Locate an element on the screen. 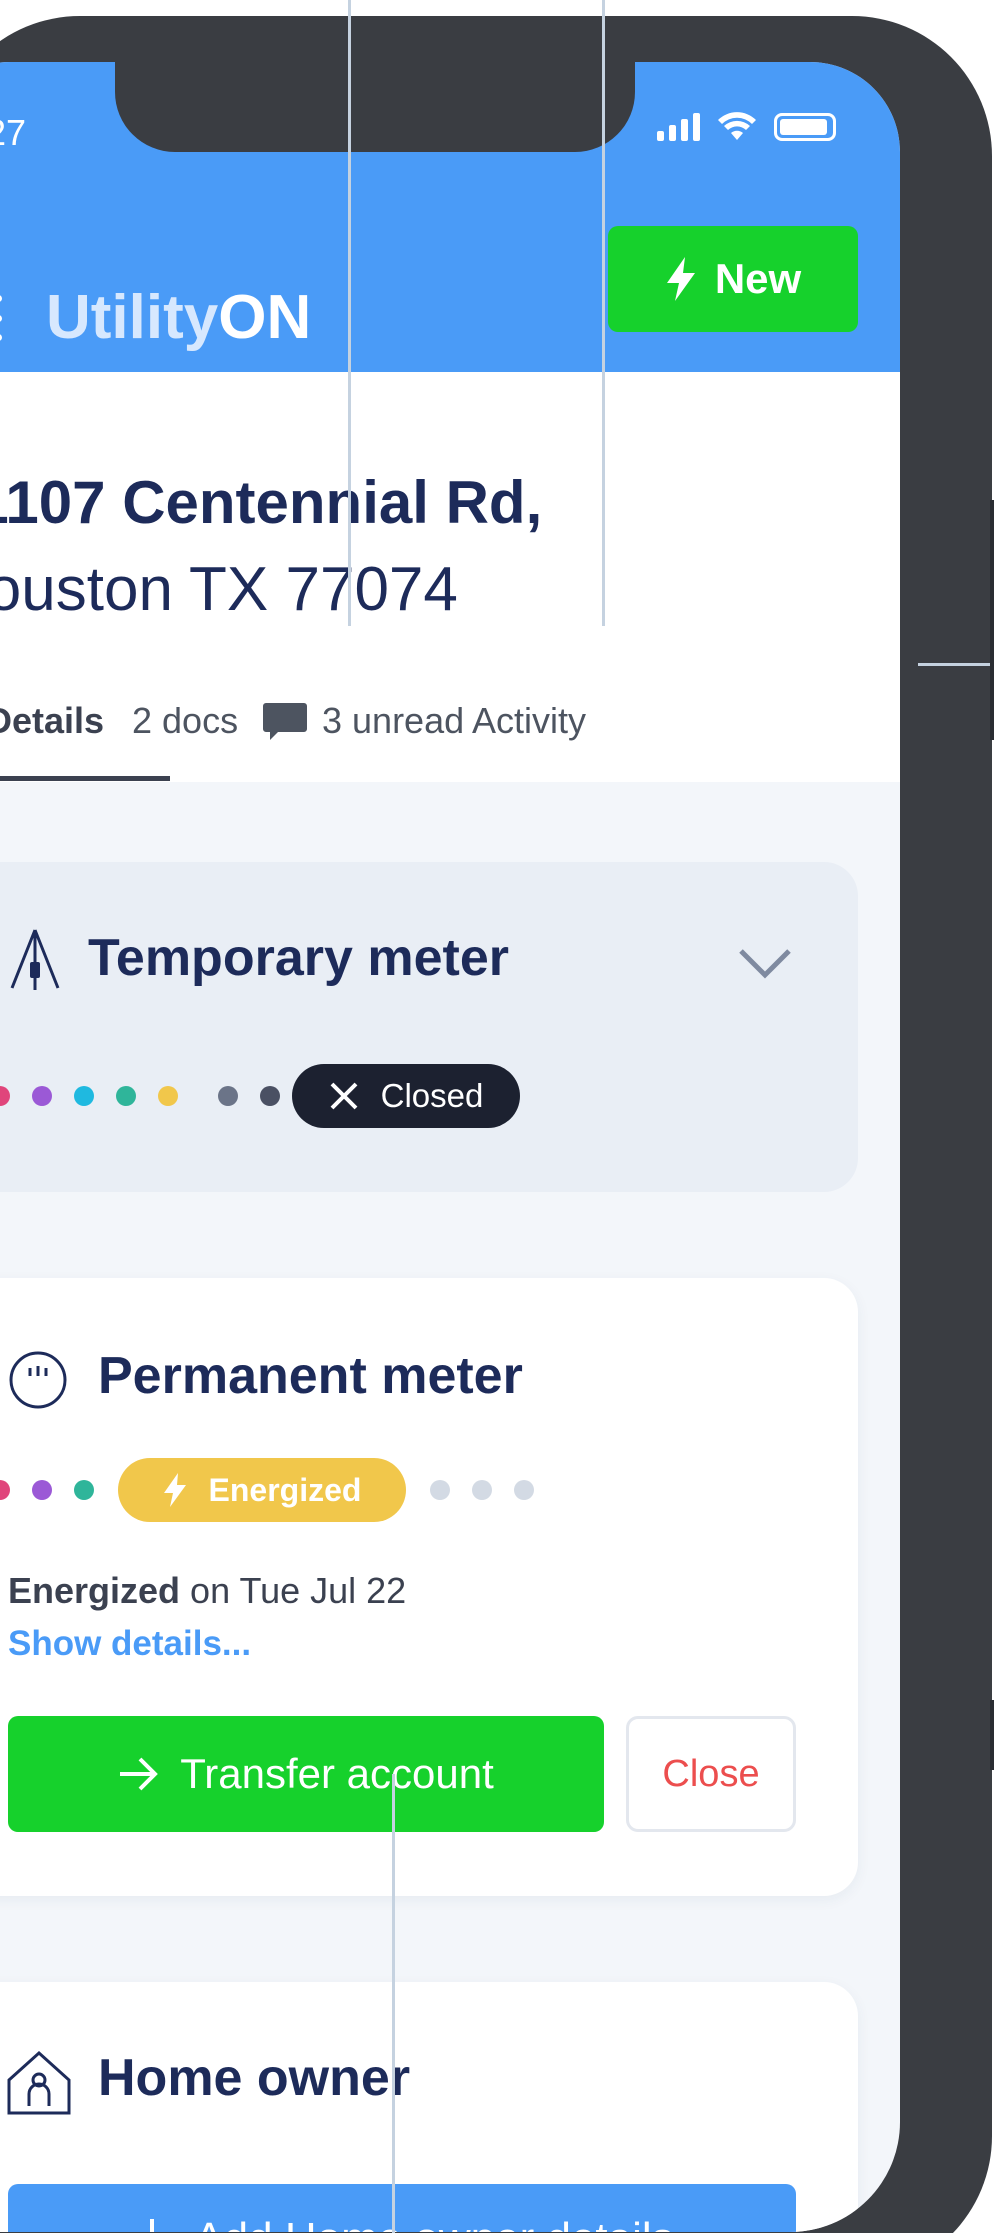 This screenshot has height=2233, width=994. energized-status-badge: Energized is located at coordinates (262, 1490).